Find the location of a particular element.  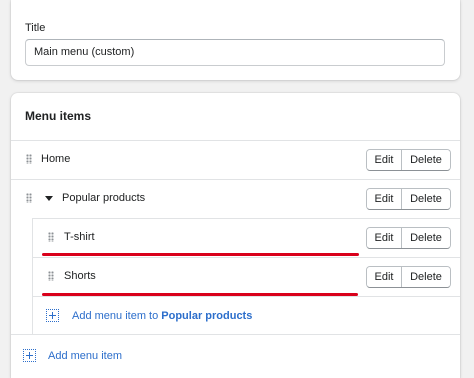

add-child-target: Popular products is located at coordinates (207, 316).